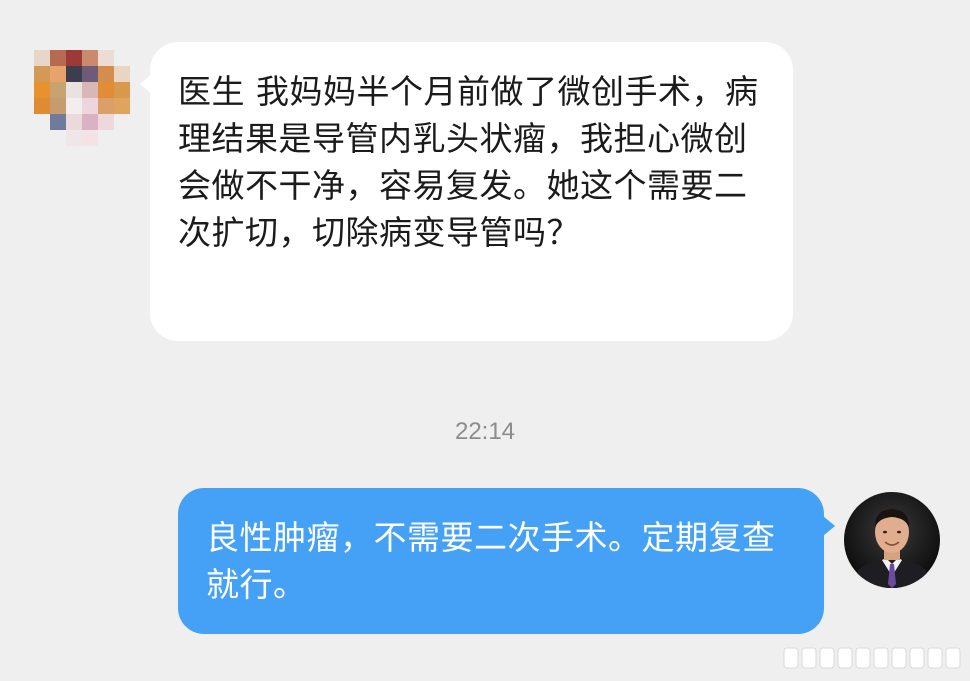 Image resolution: width=970 pixels, height=681 pixels. I want to click on watermark-logo, so click(873, 658).